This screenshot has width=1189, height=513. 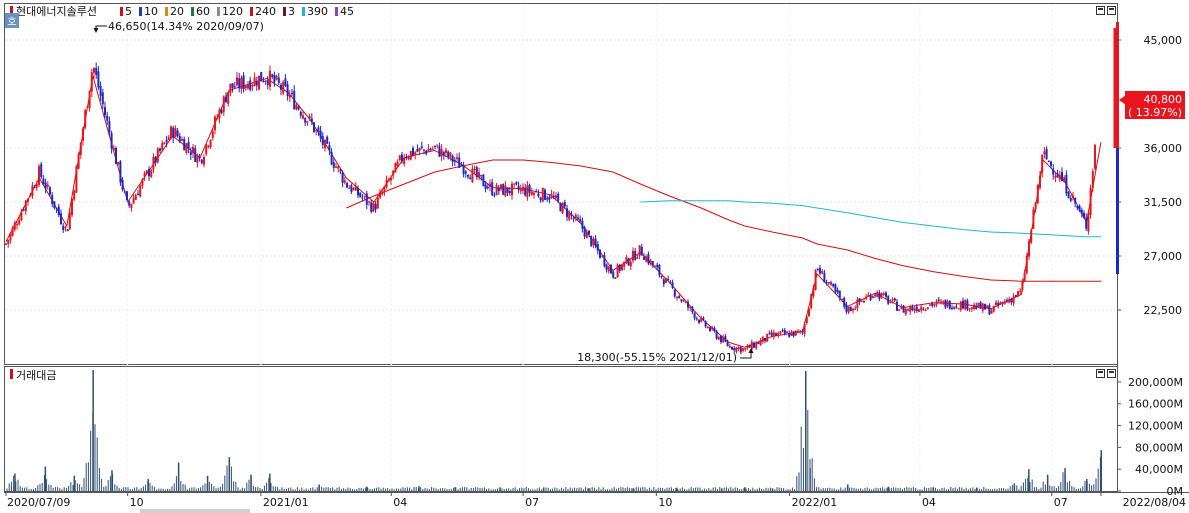 What do you see at coordinates (1100, 10) in the screenshot?
I see `price-panel-minimize-button` at bounding box center [1100, 10].